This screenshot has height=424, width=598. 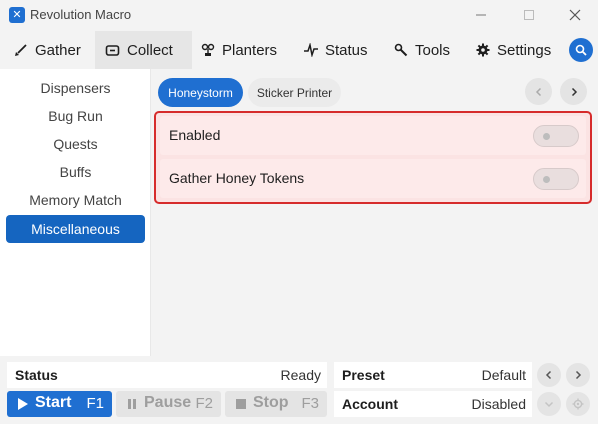 I want to click on tab-collect: Collect, so click(x=143, y=50).